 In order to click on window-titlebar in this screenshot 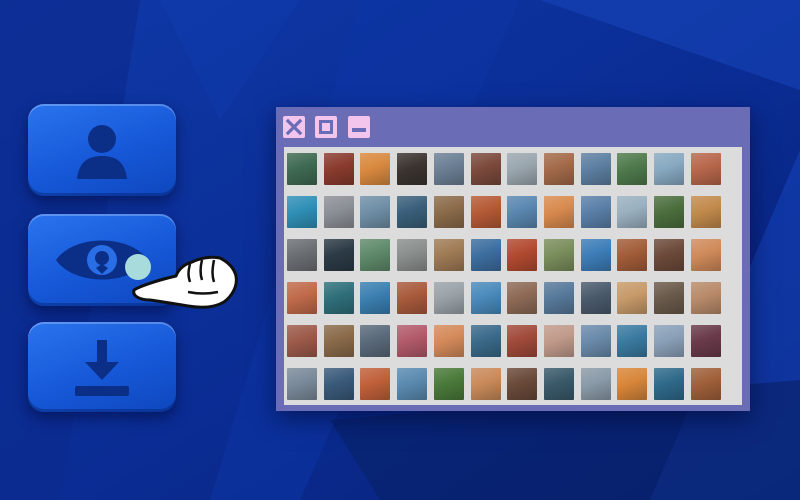, I will do `click(513, 126)`.